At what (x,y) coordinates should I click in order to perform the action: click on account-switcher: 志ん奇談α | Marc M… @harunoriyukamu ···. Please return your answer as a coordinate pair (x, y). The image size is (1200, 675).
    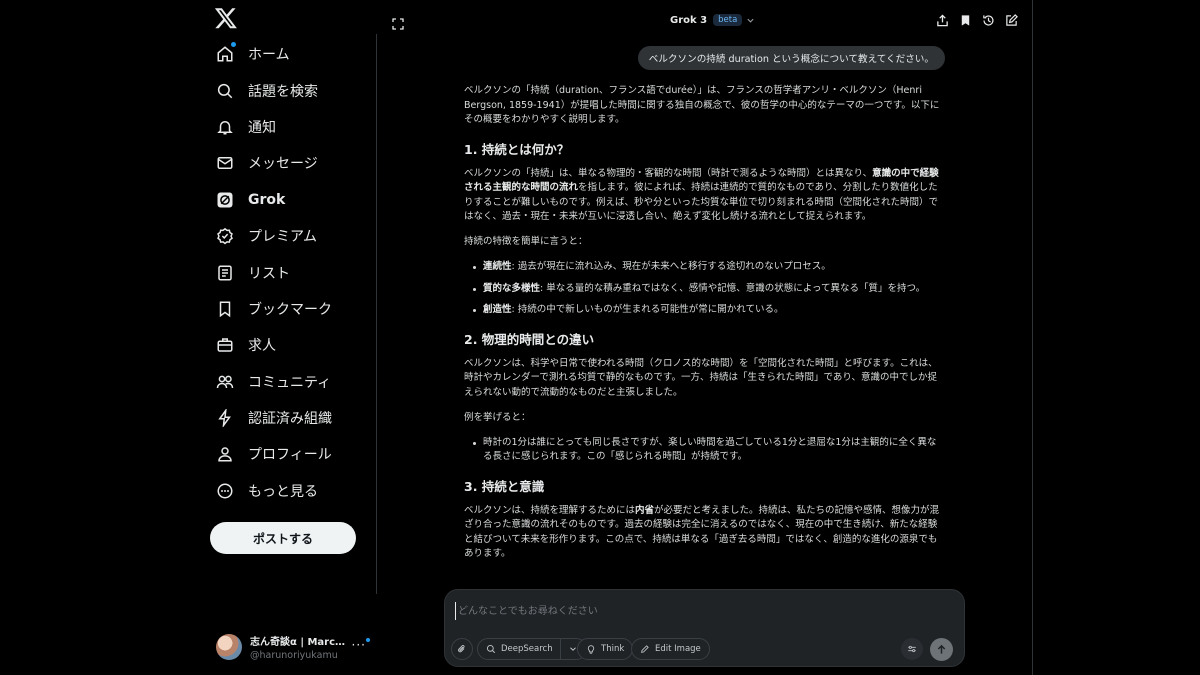
    Looking at the image, I should click on (293, 647).